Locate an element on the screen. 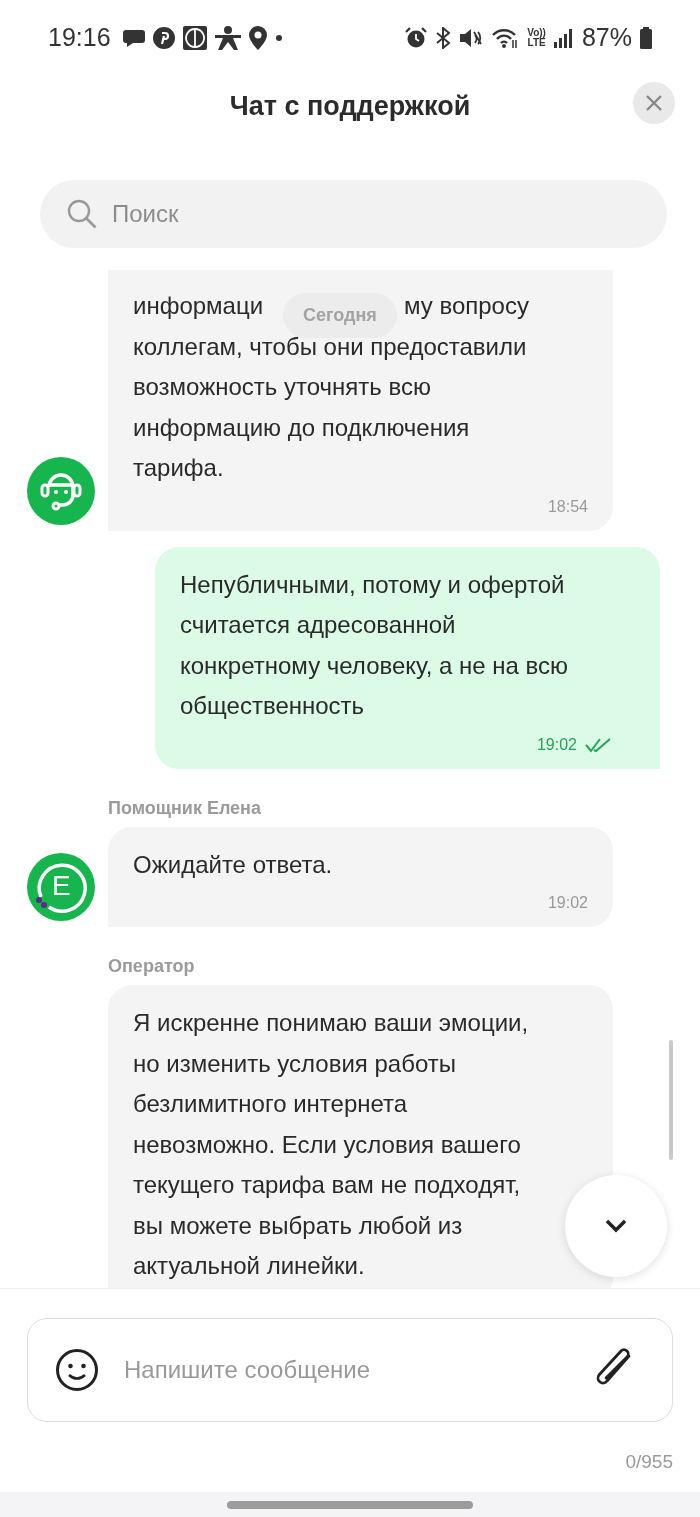  screen-title: Чат с поддержкой is located at coordinates (350, 106).